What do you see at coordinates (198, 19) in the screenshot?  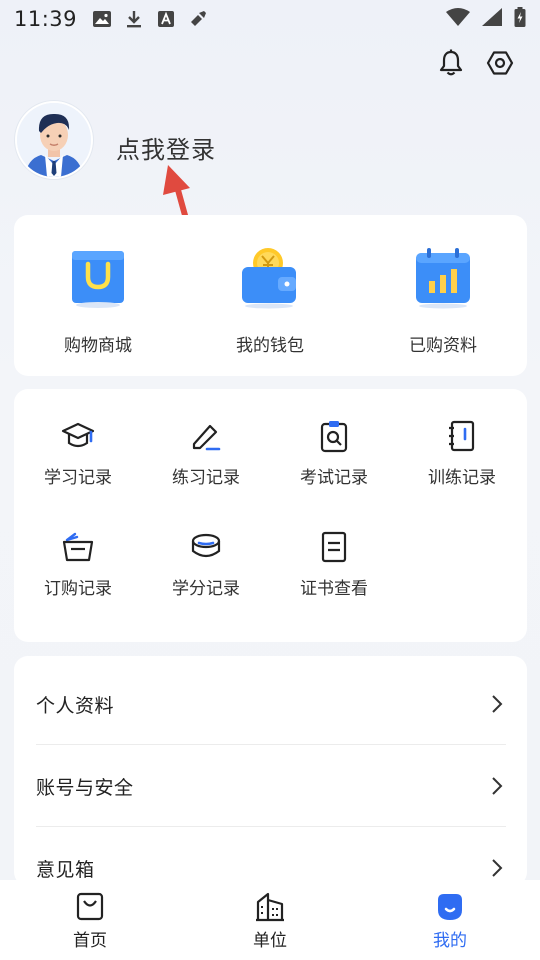 I see `tool-icon` at bounding box center [198, 19].